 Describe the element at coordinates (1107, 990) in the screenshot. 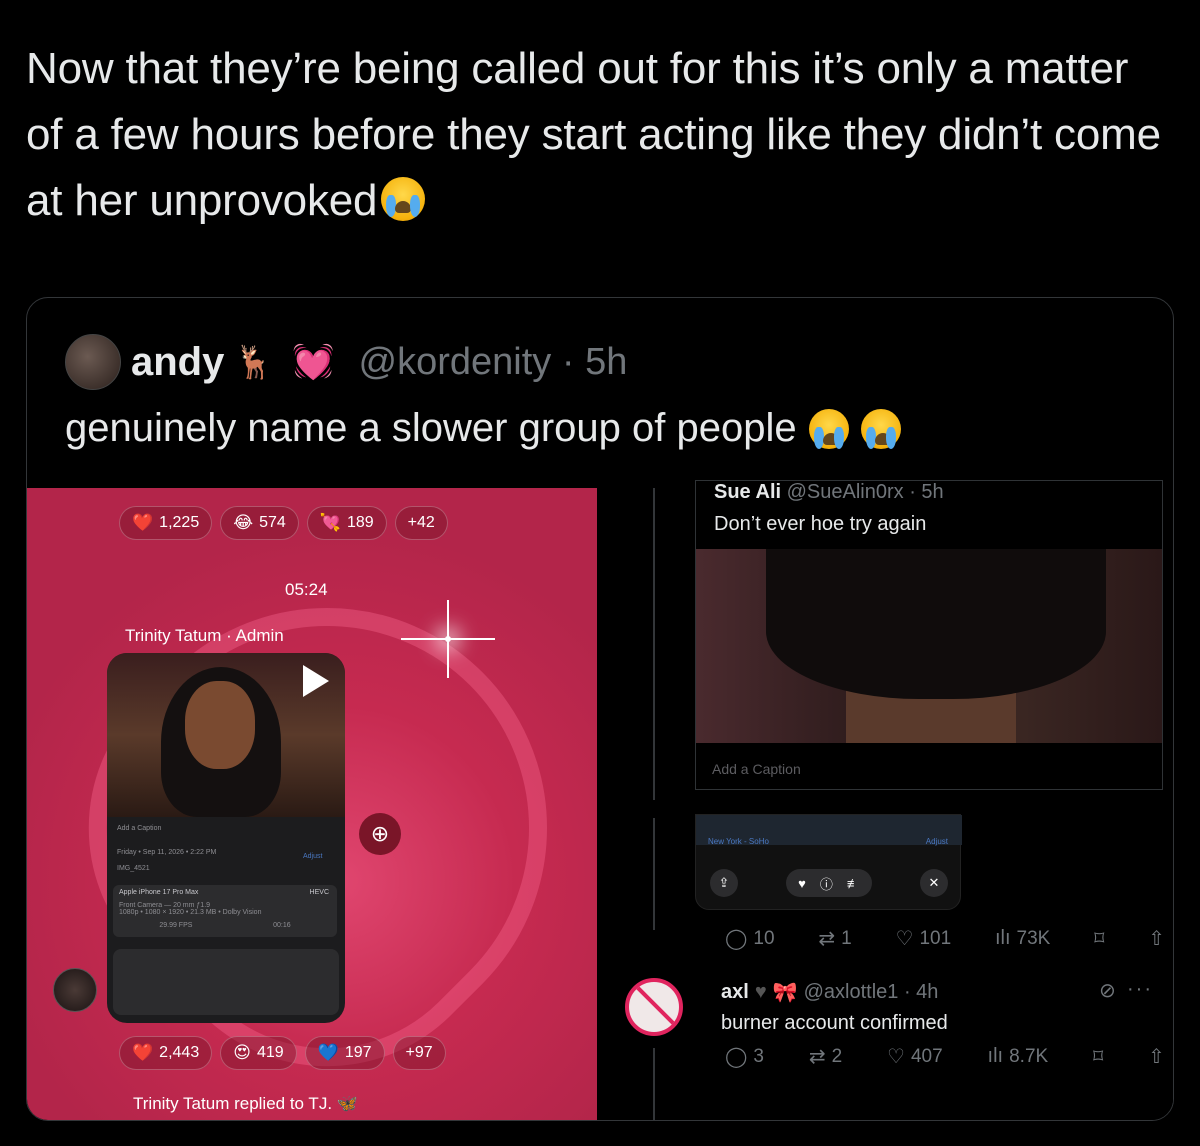

I see `grok-icon: ⊘` at that location.